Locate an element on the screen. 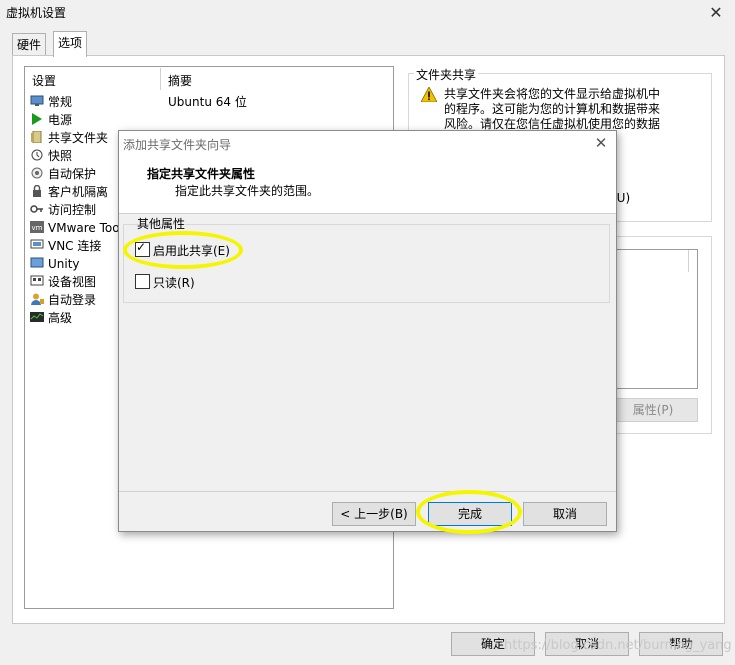 The image size is (735, 665). settings-item-label: 常规 is located at coordinates (60, 102).